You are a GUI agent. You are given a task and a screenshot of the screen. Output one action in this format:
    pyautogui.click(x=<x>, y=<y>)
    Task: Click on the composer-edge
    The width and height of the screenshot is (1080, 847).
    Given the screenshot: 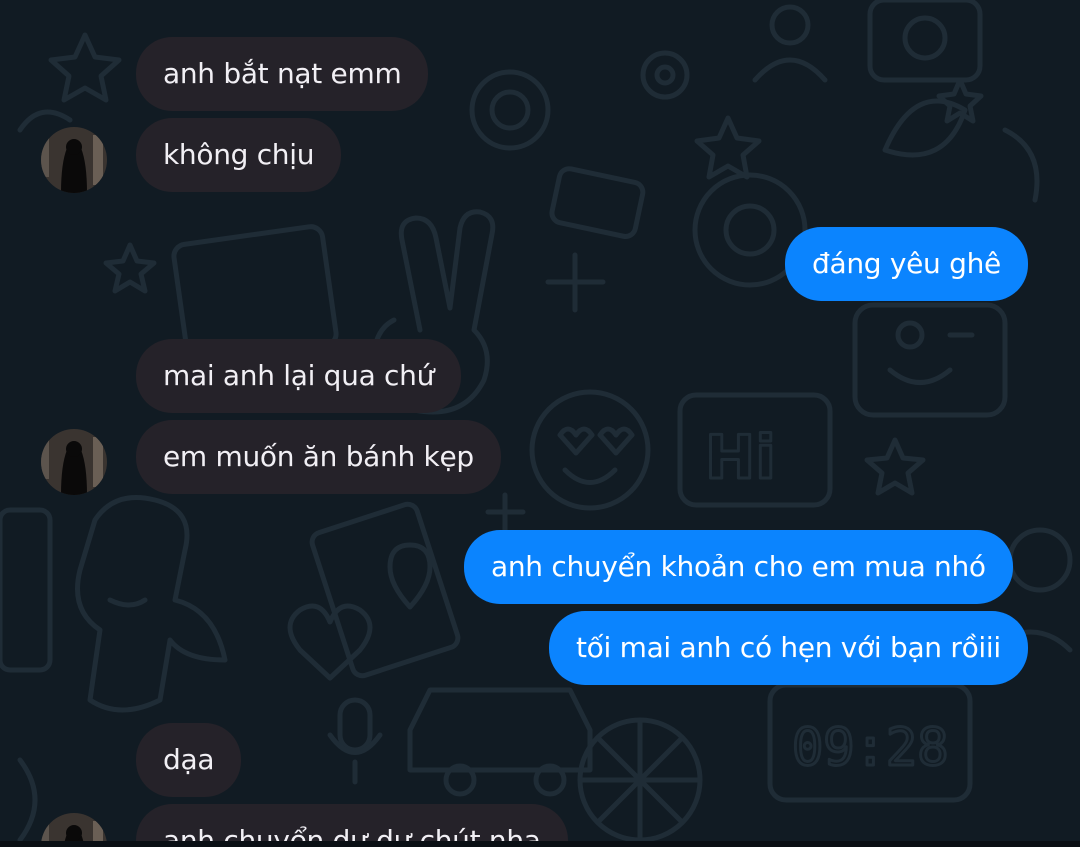 What is the action you would take?
    pyautogui.click(x=540, y=844)
    